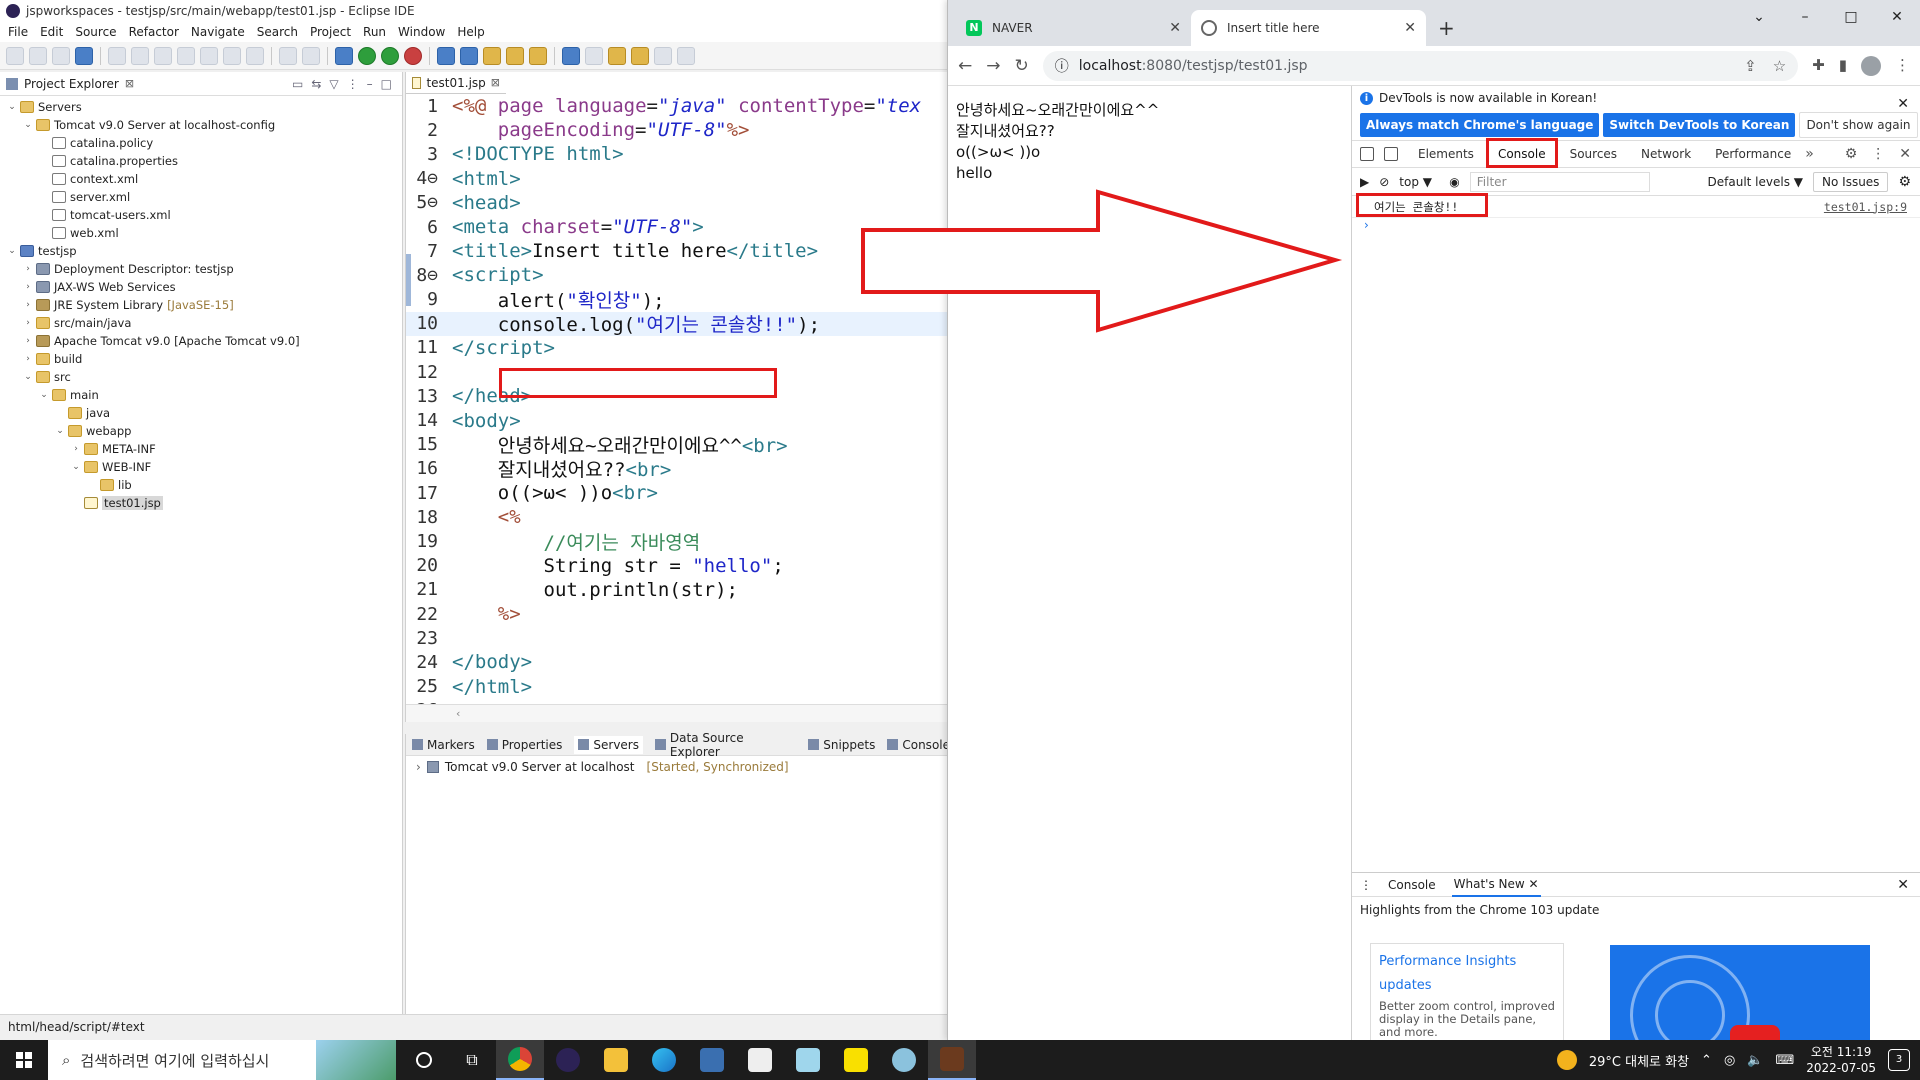 The width and height of the screenshot is (1920, 1080). What do you see at coordinates (1897, 17) in the screenshot?
I see `close-window-icon: ✕` at bounding box center [1897, 17].